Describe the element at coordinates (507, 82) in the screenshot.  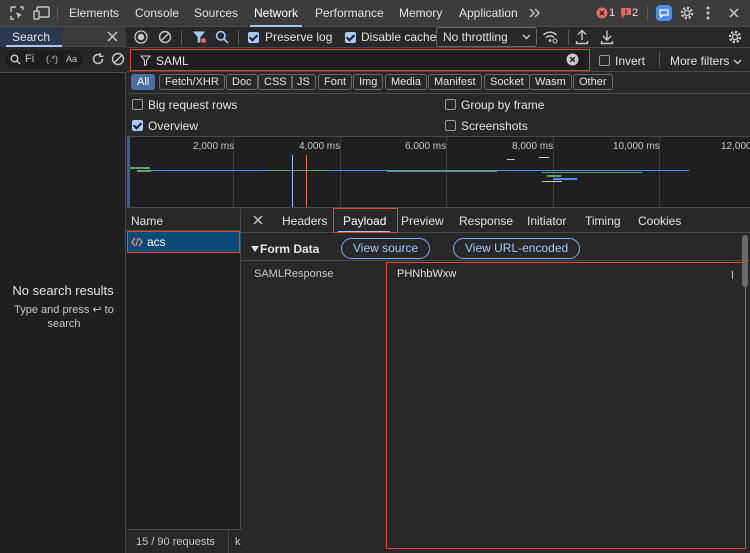
I see `type-filter-socket: Socket` at that location.